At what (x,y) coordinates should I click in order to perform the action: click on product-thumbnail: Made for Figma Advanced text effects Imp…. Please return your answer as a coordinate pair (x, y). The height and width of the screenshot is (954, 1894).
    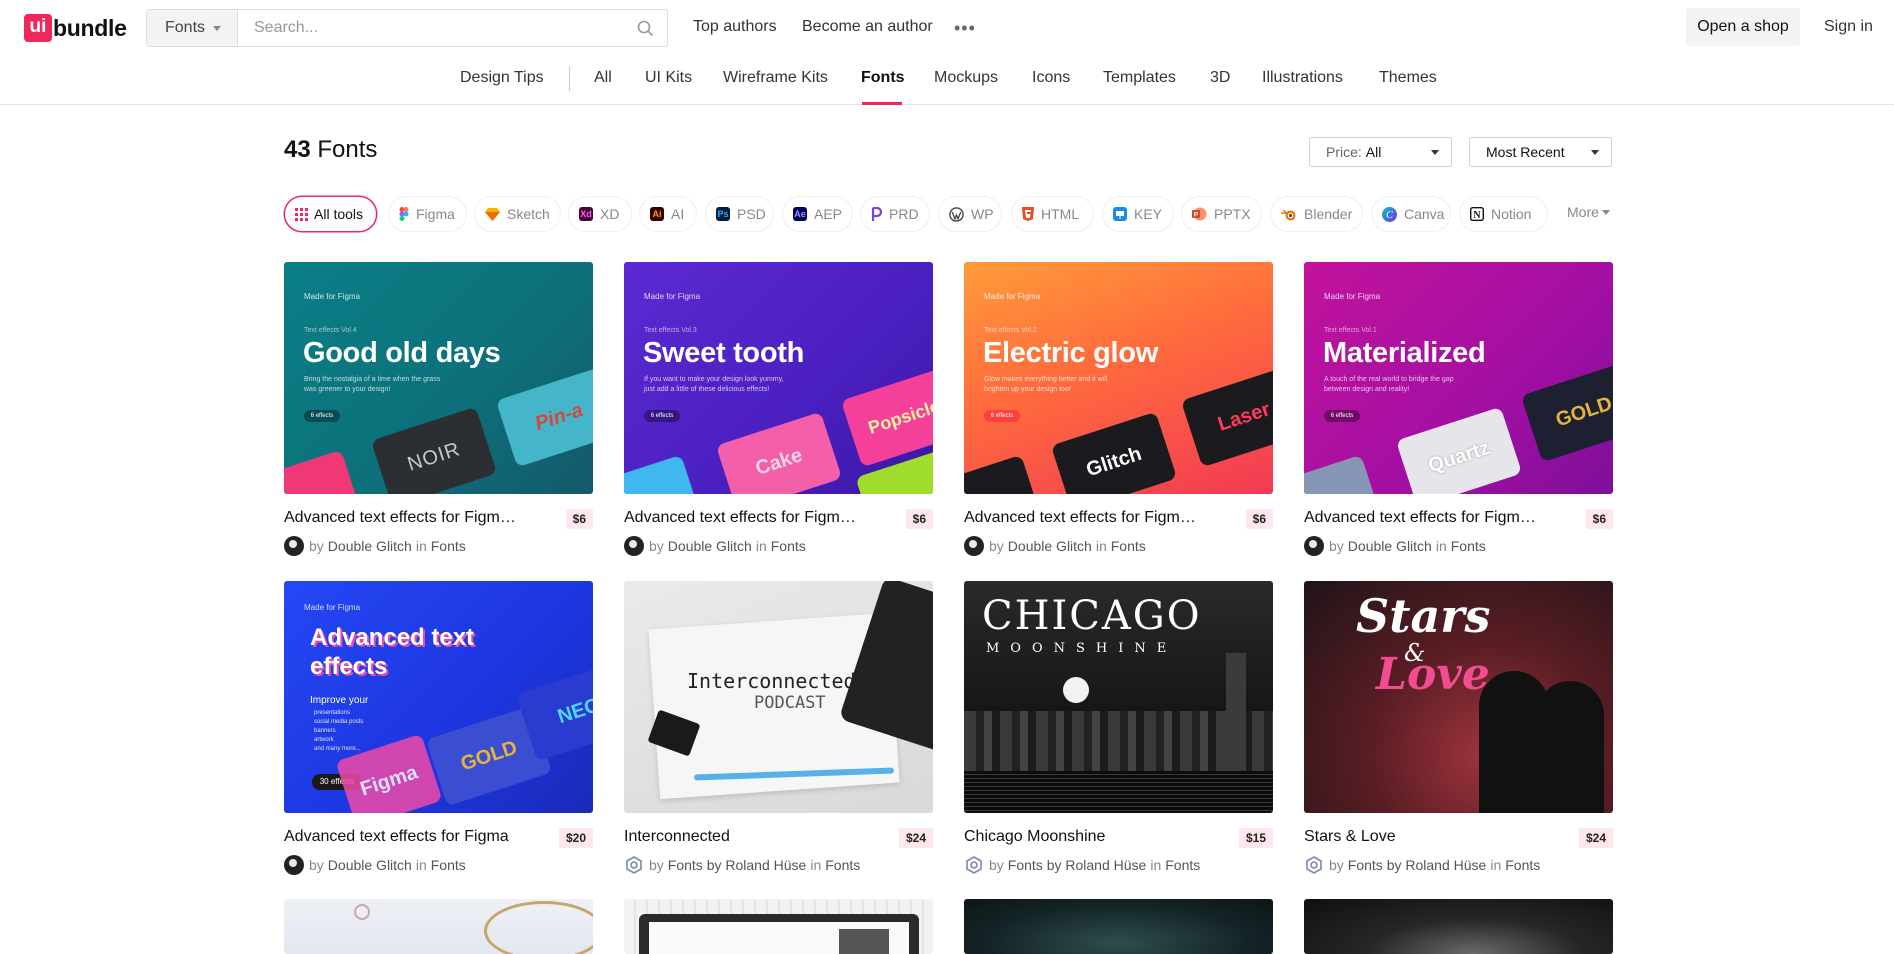
    Looking at the image, I should click on (438, 697).